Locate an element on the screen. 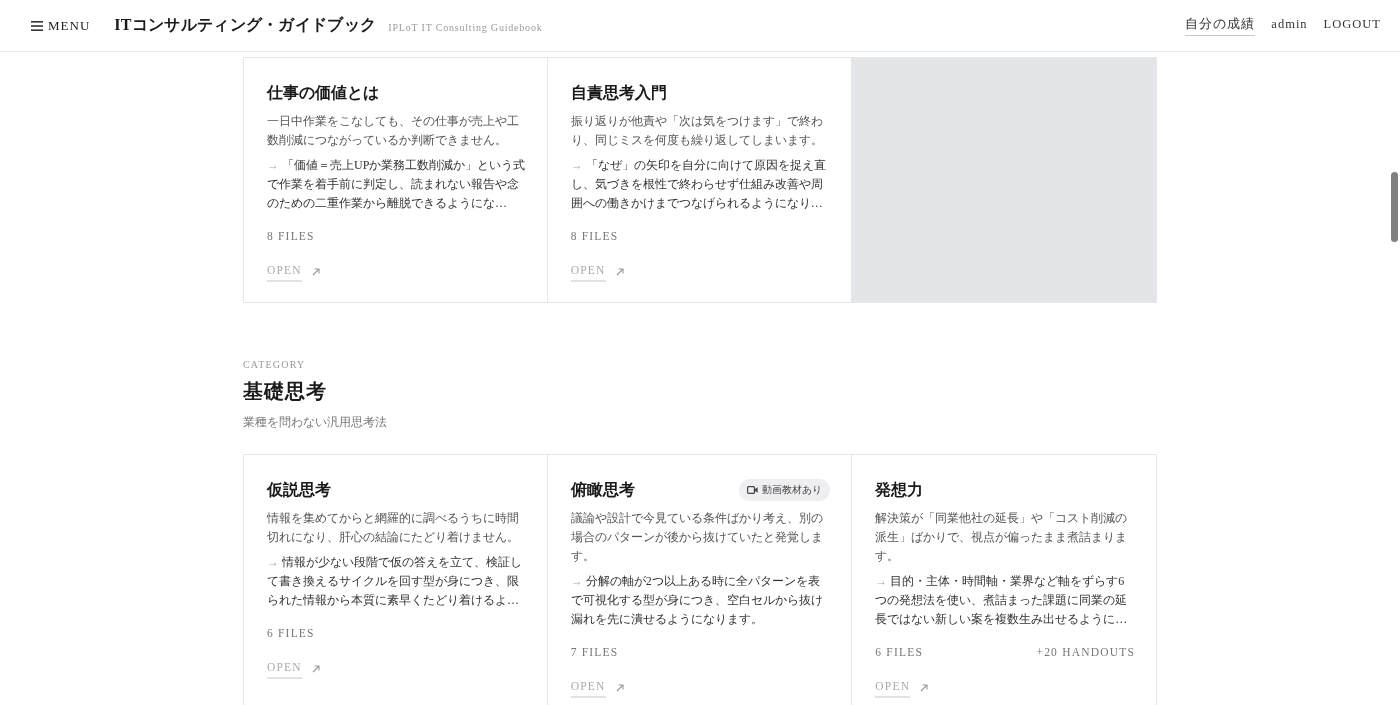 The image size is (1400, 705). course-title: 仮説思考 is located at coordinates (299, 490).